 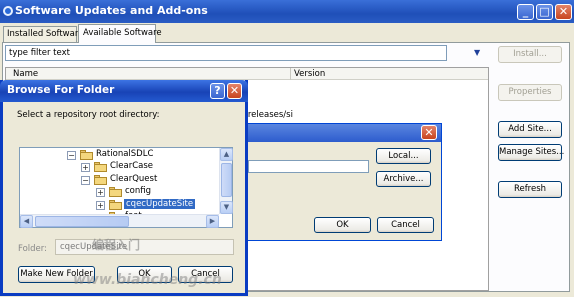 I want to click on close-button: ✕, so click(x=563, y=12).